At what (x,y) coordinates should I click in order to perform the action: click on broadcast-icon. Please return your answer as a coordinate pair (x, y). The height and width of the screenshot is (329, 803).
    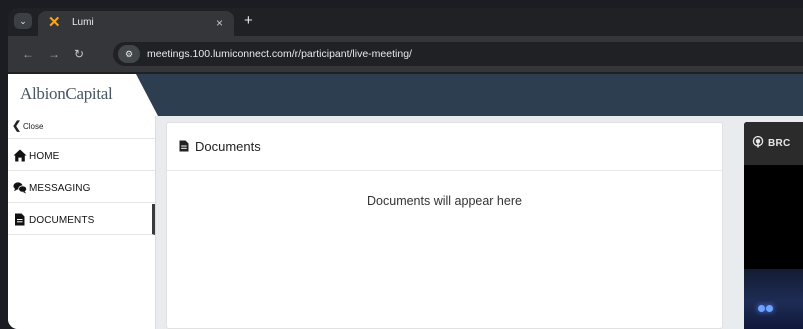
    Looking at the image, I should click on (758, 142).